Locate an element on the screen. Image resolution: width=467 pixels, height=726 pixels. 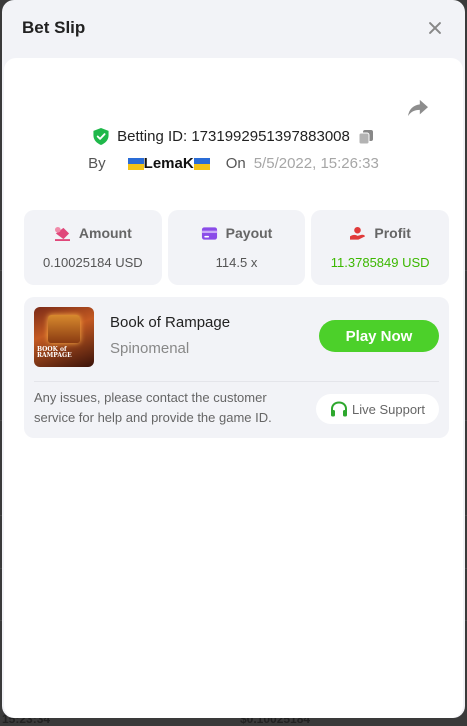
amount-label: Amount is located at coordinates (105, 233).